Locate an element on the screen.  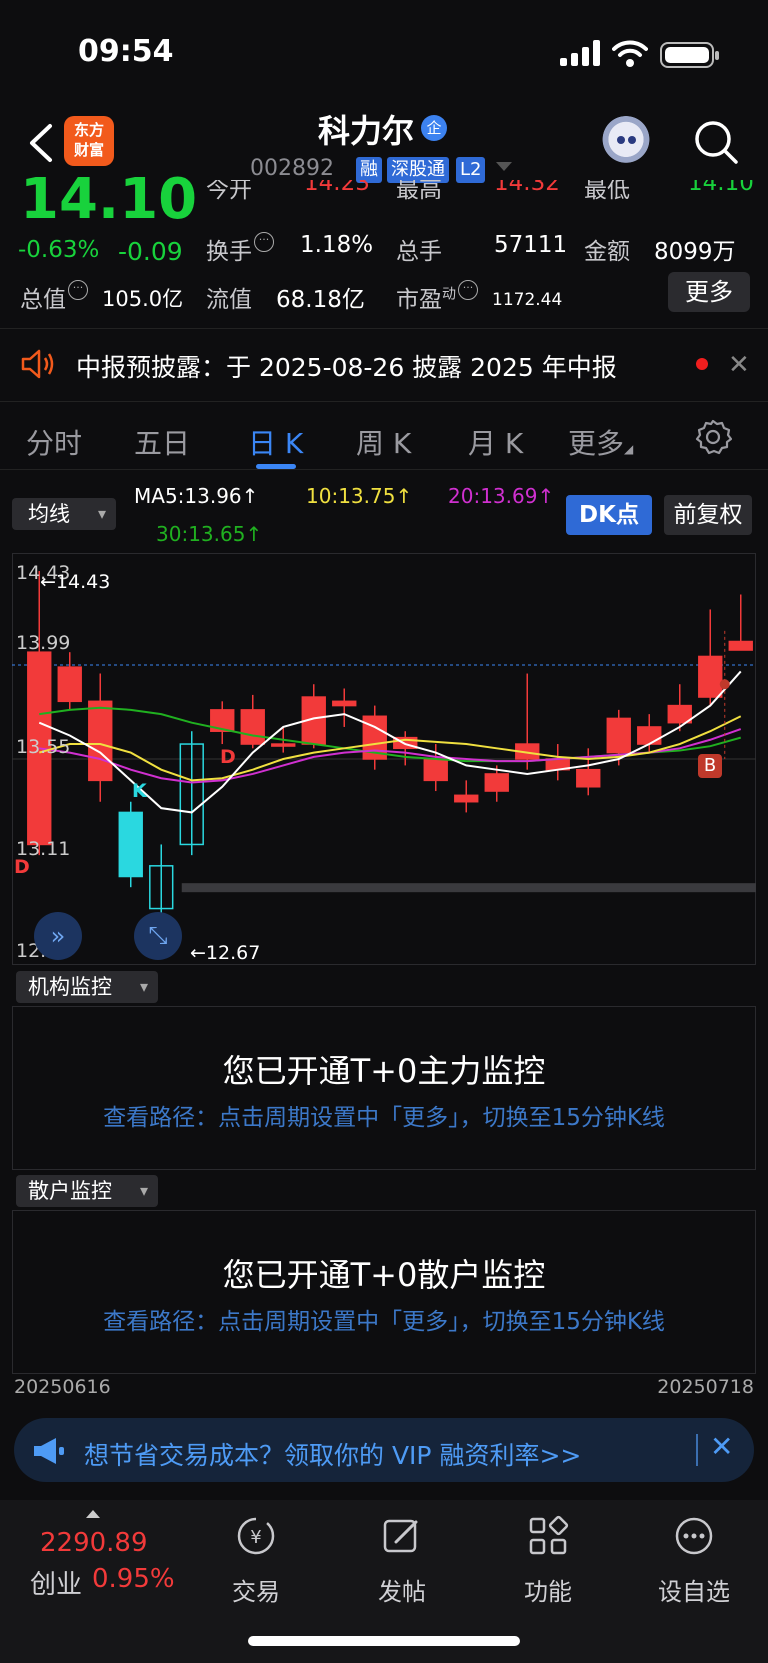
ma20-readout: 20:13.69↑ is located at coordinates (501, 496).